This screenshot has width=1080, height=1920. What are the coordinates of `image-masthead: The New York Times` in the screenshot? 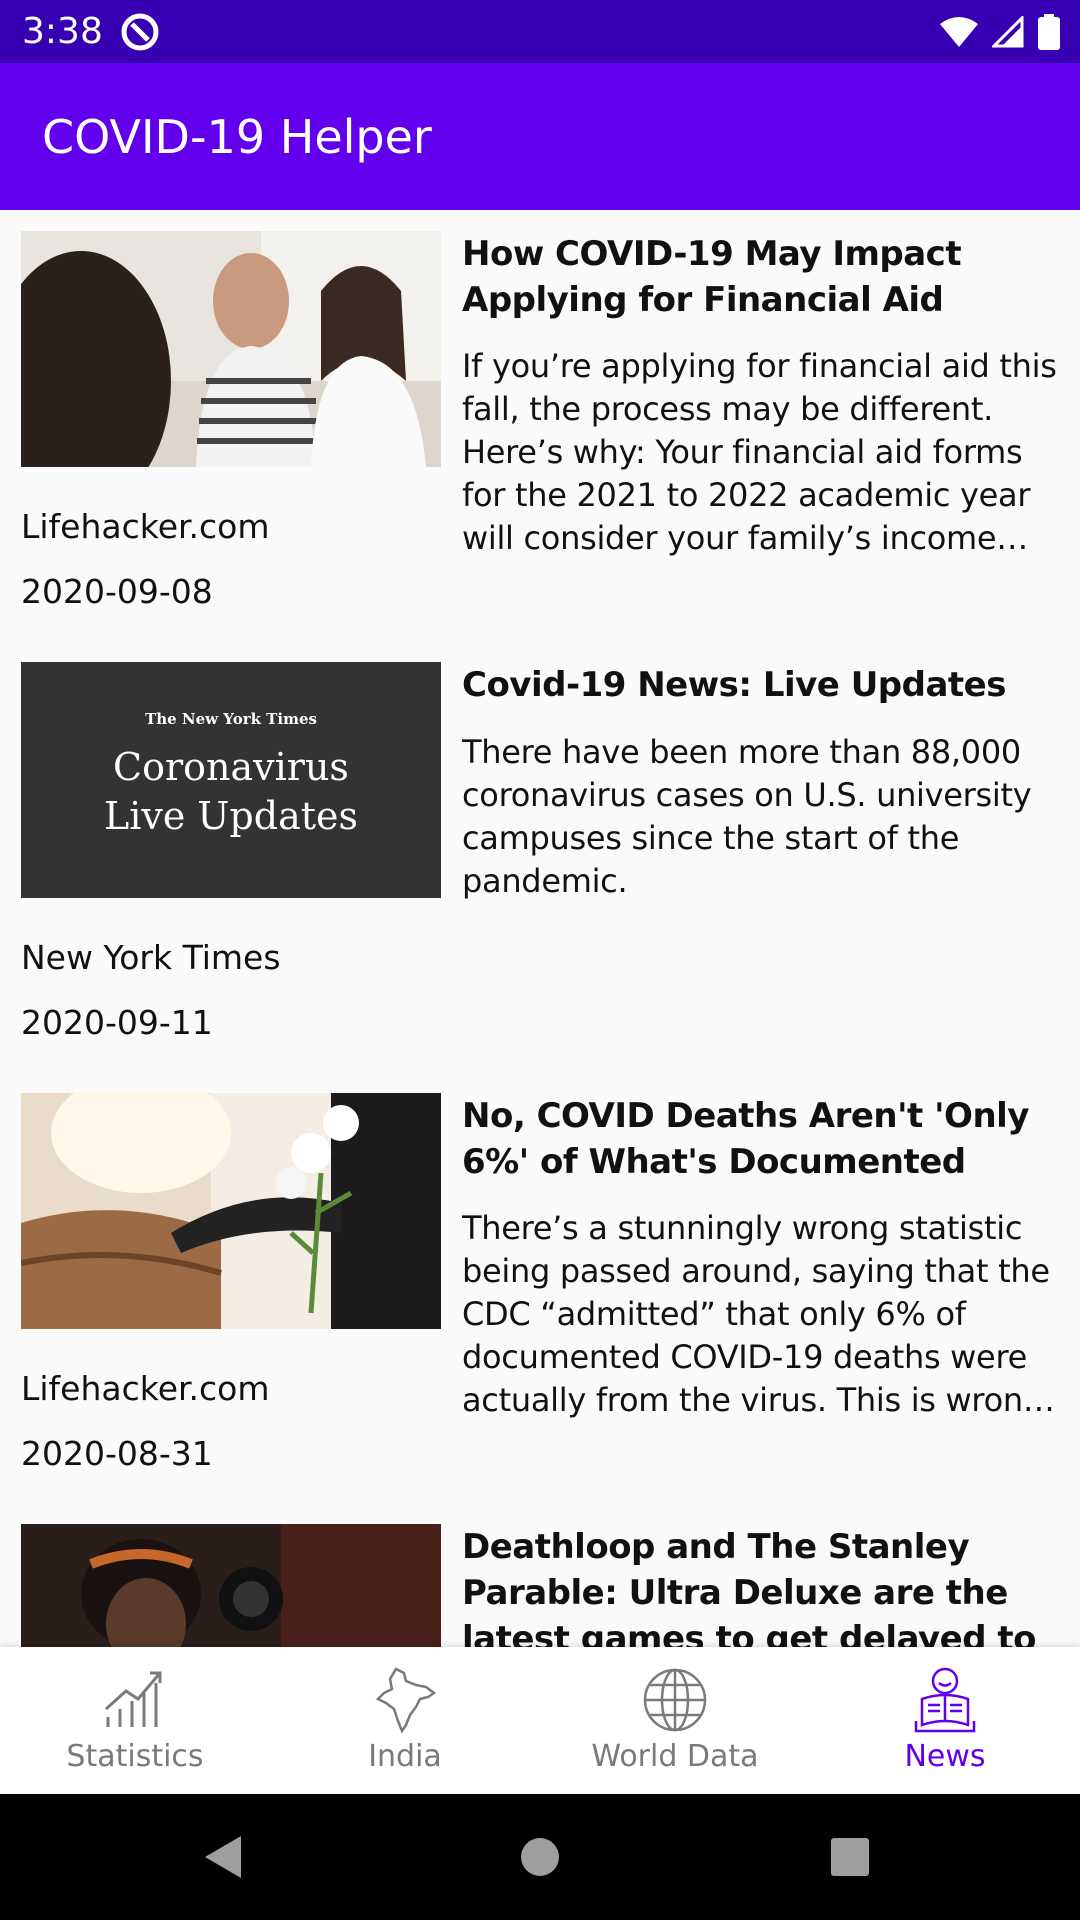 It's located at (231, 719).